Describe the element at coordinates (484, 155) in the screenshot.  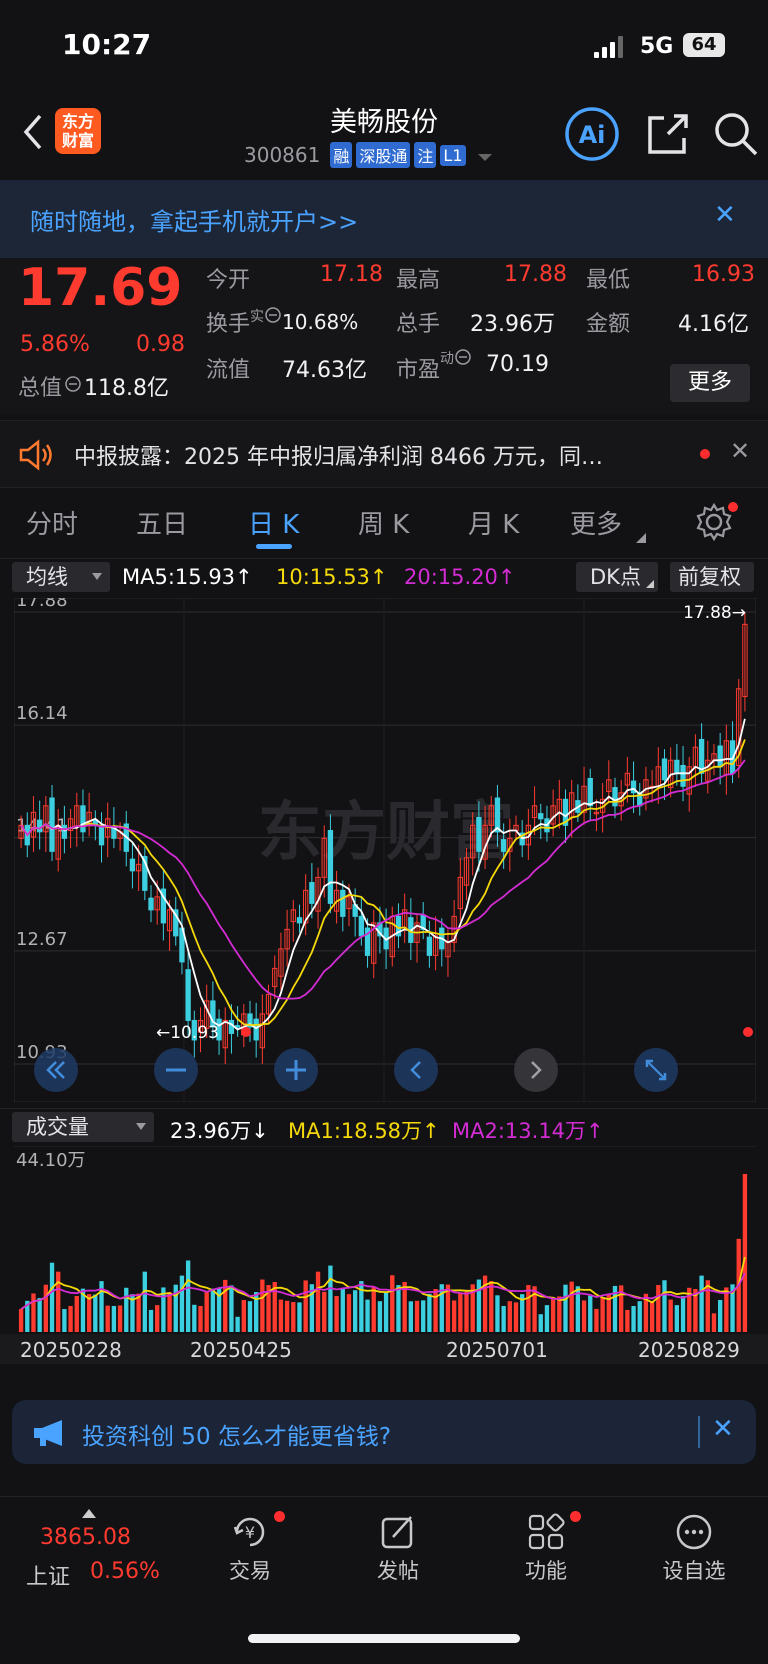
I see `expand-caret-icon` at that location.